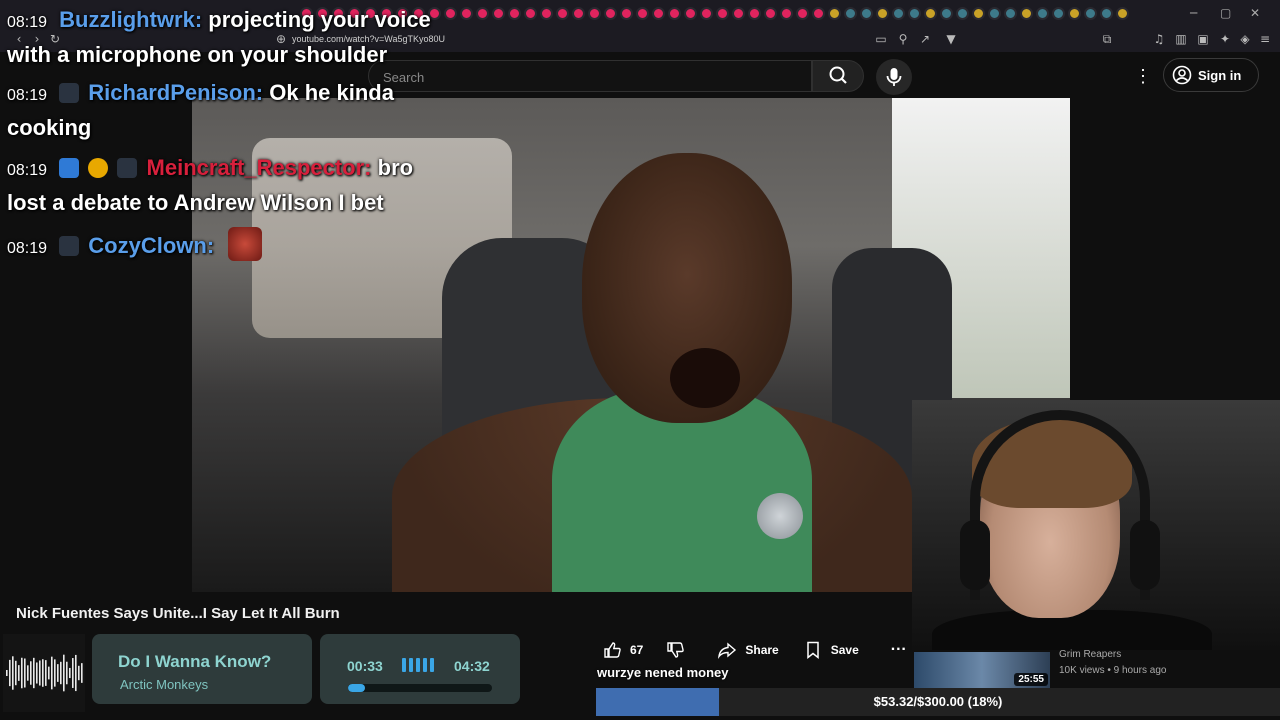 The height and width of the screenshot is (720, 1280). What do you see at coordinates (951, 39) in the screenshot?
I see `brave-shield-icon: ▼` at bounding box center [951, 39].